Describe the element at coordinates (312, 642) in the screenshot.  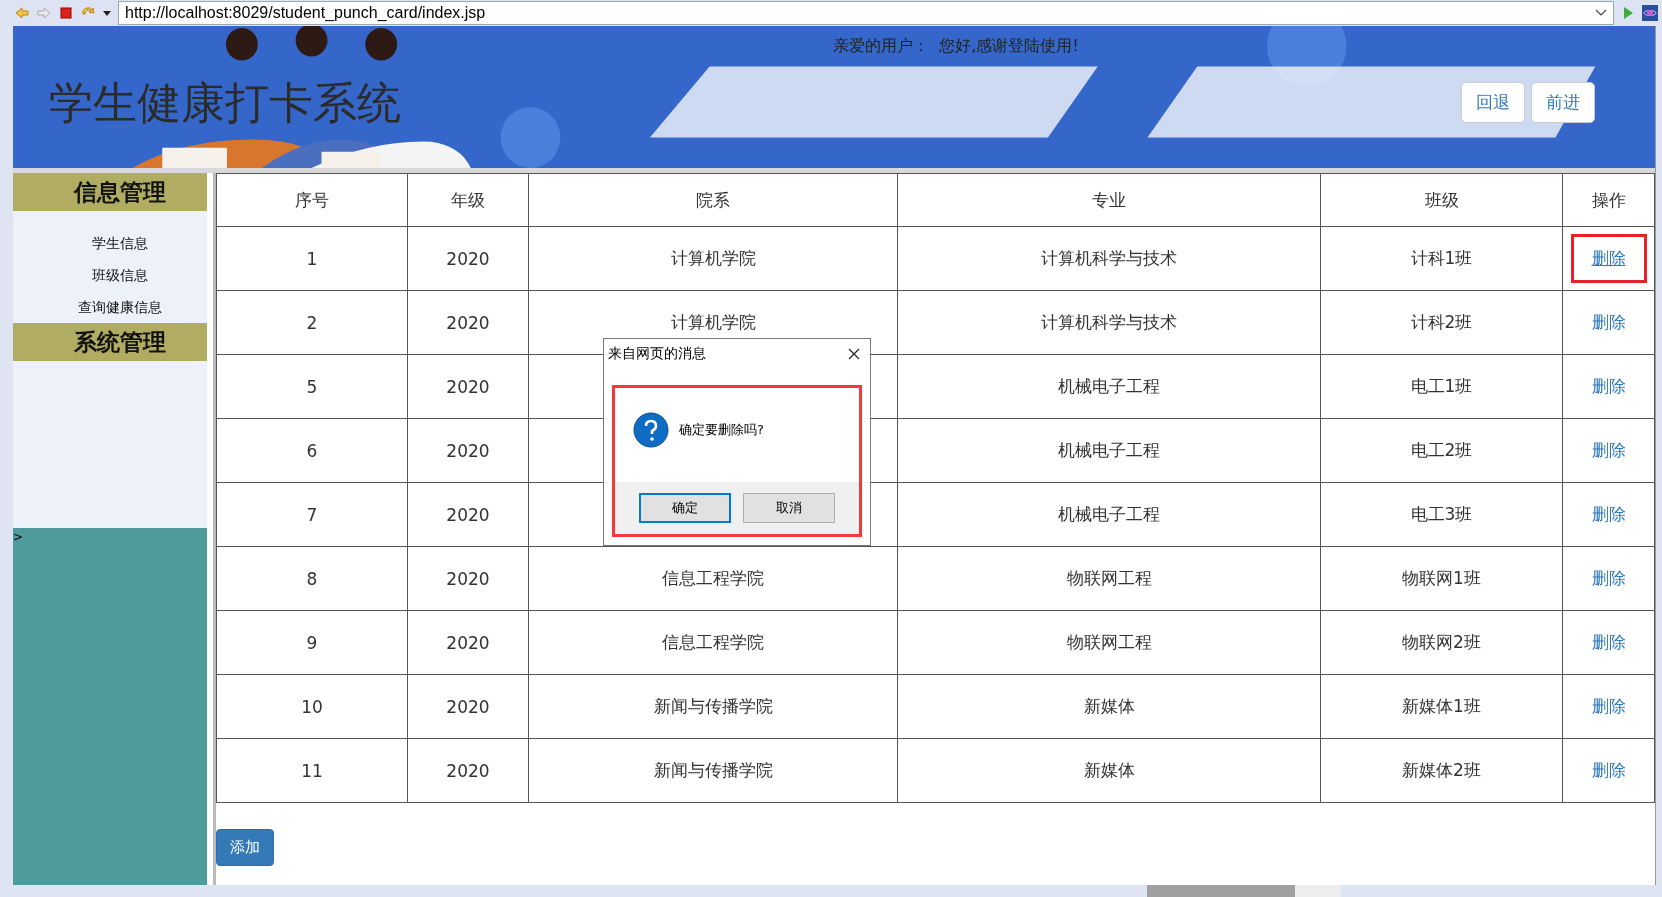
I see `table-cell: 9` at that location.